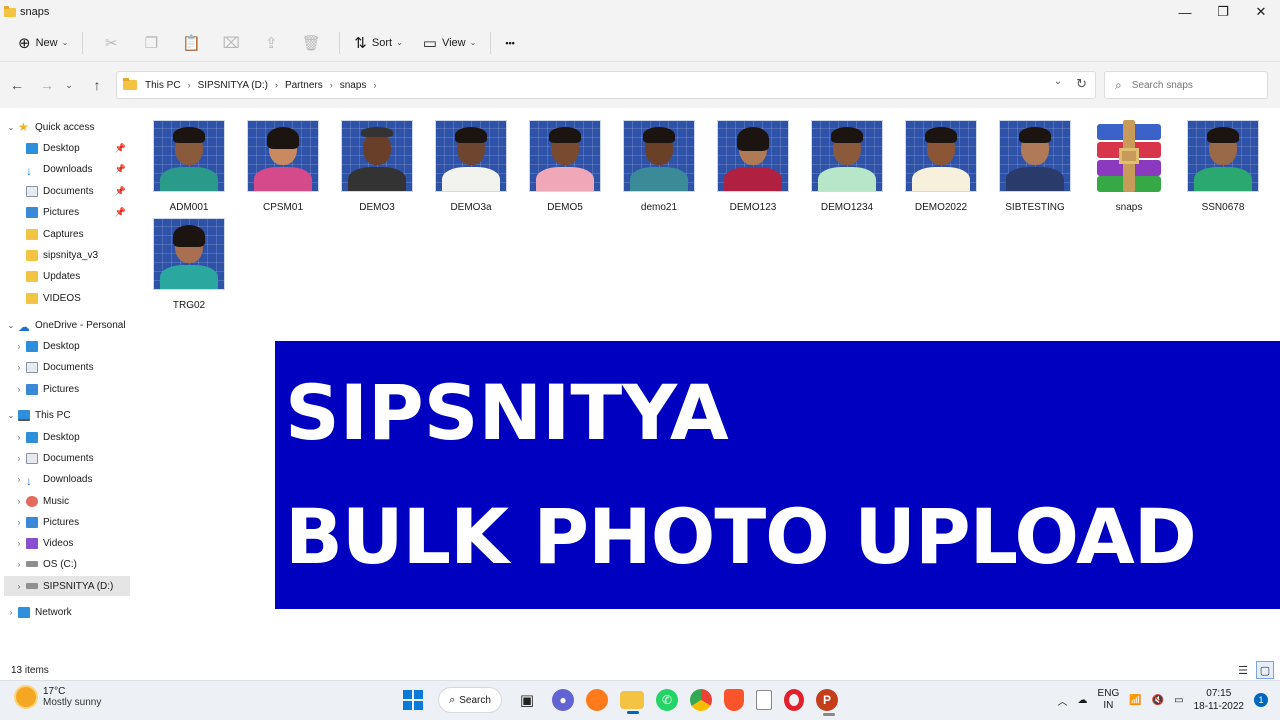 This screenshot has height=720, width=1280. What do you see at coordinates (1109, 700) in the screenshot?
I see `language-indicator: ENG IN` at bounding box center [1109, 700].